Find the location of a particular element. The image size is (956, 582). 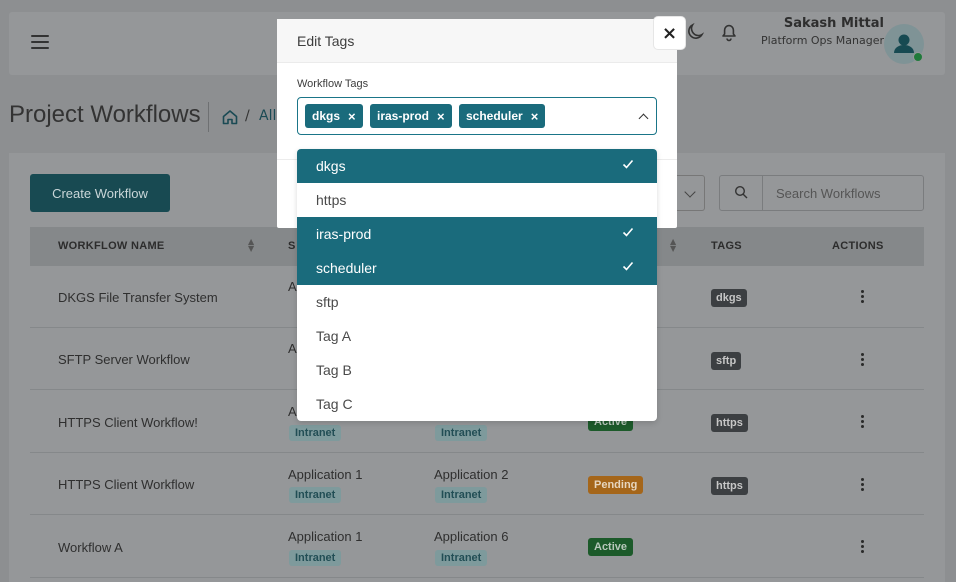

bell-icon is located at coordinates (729, 32).